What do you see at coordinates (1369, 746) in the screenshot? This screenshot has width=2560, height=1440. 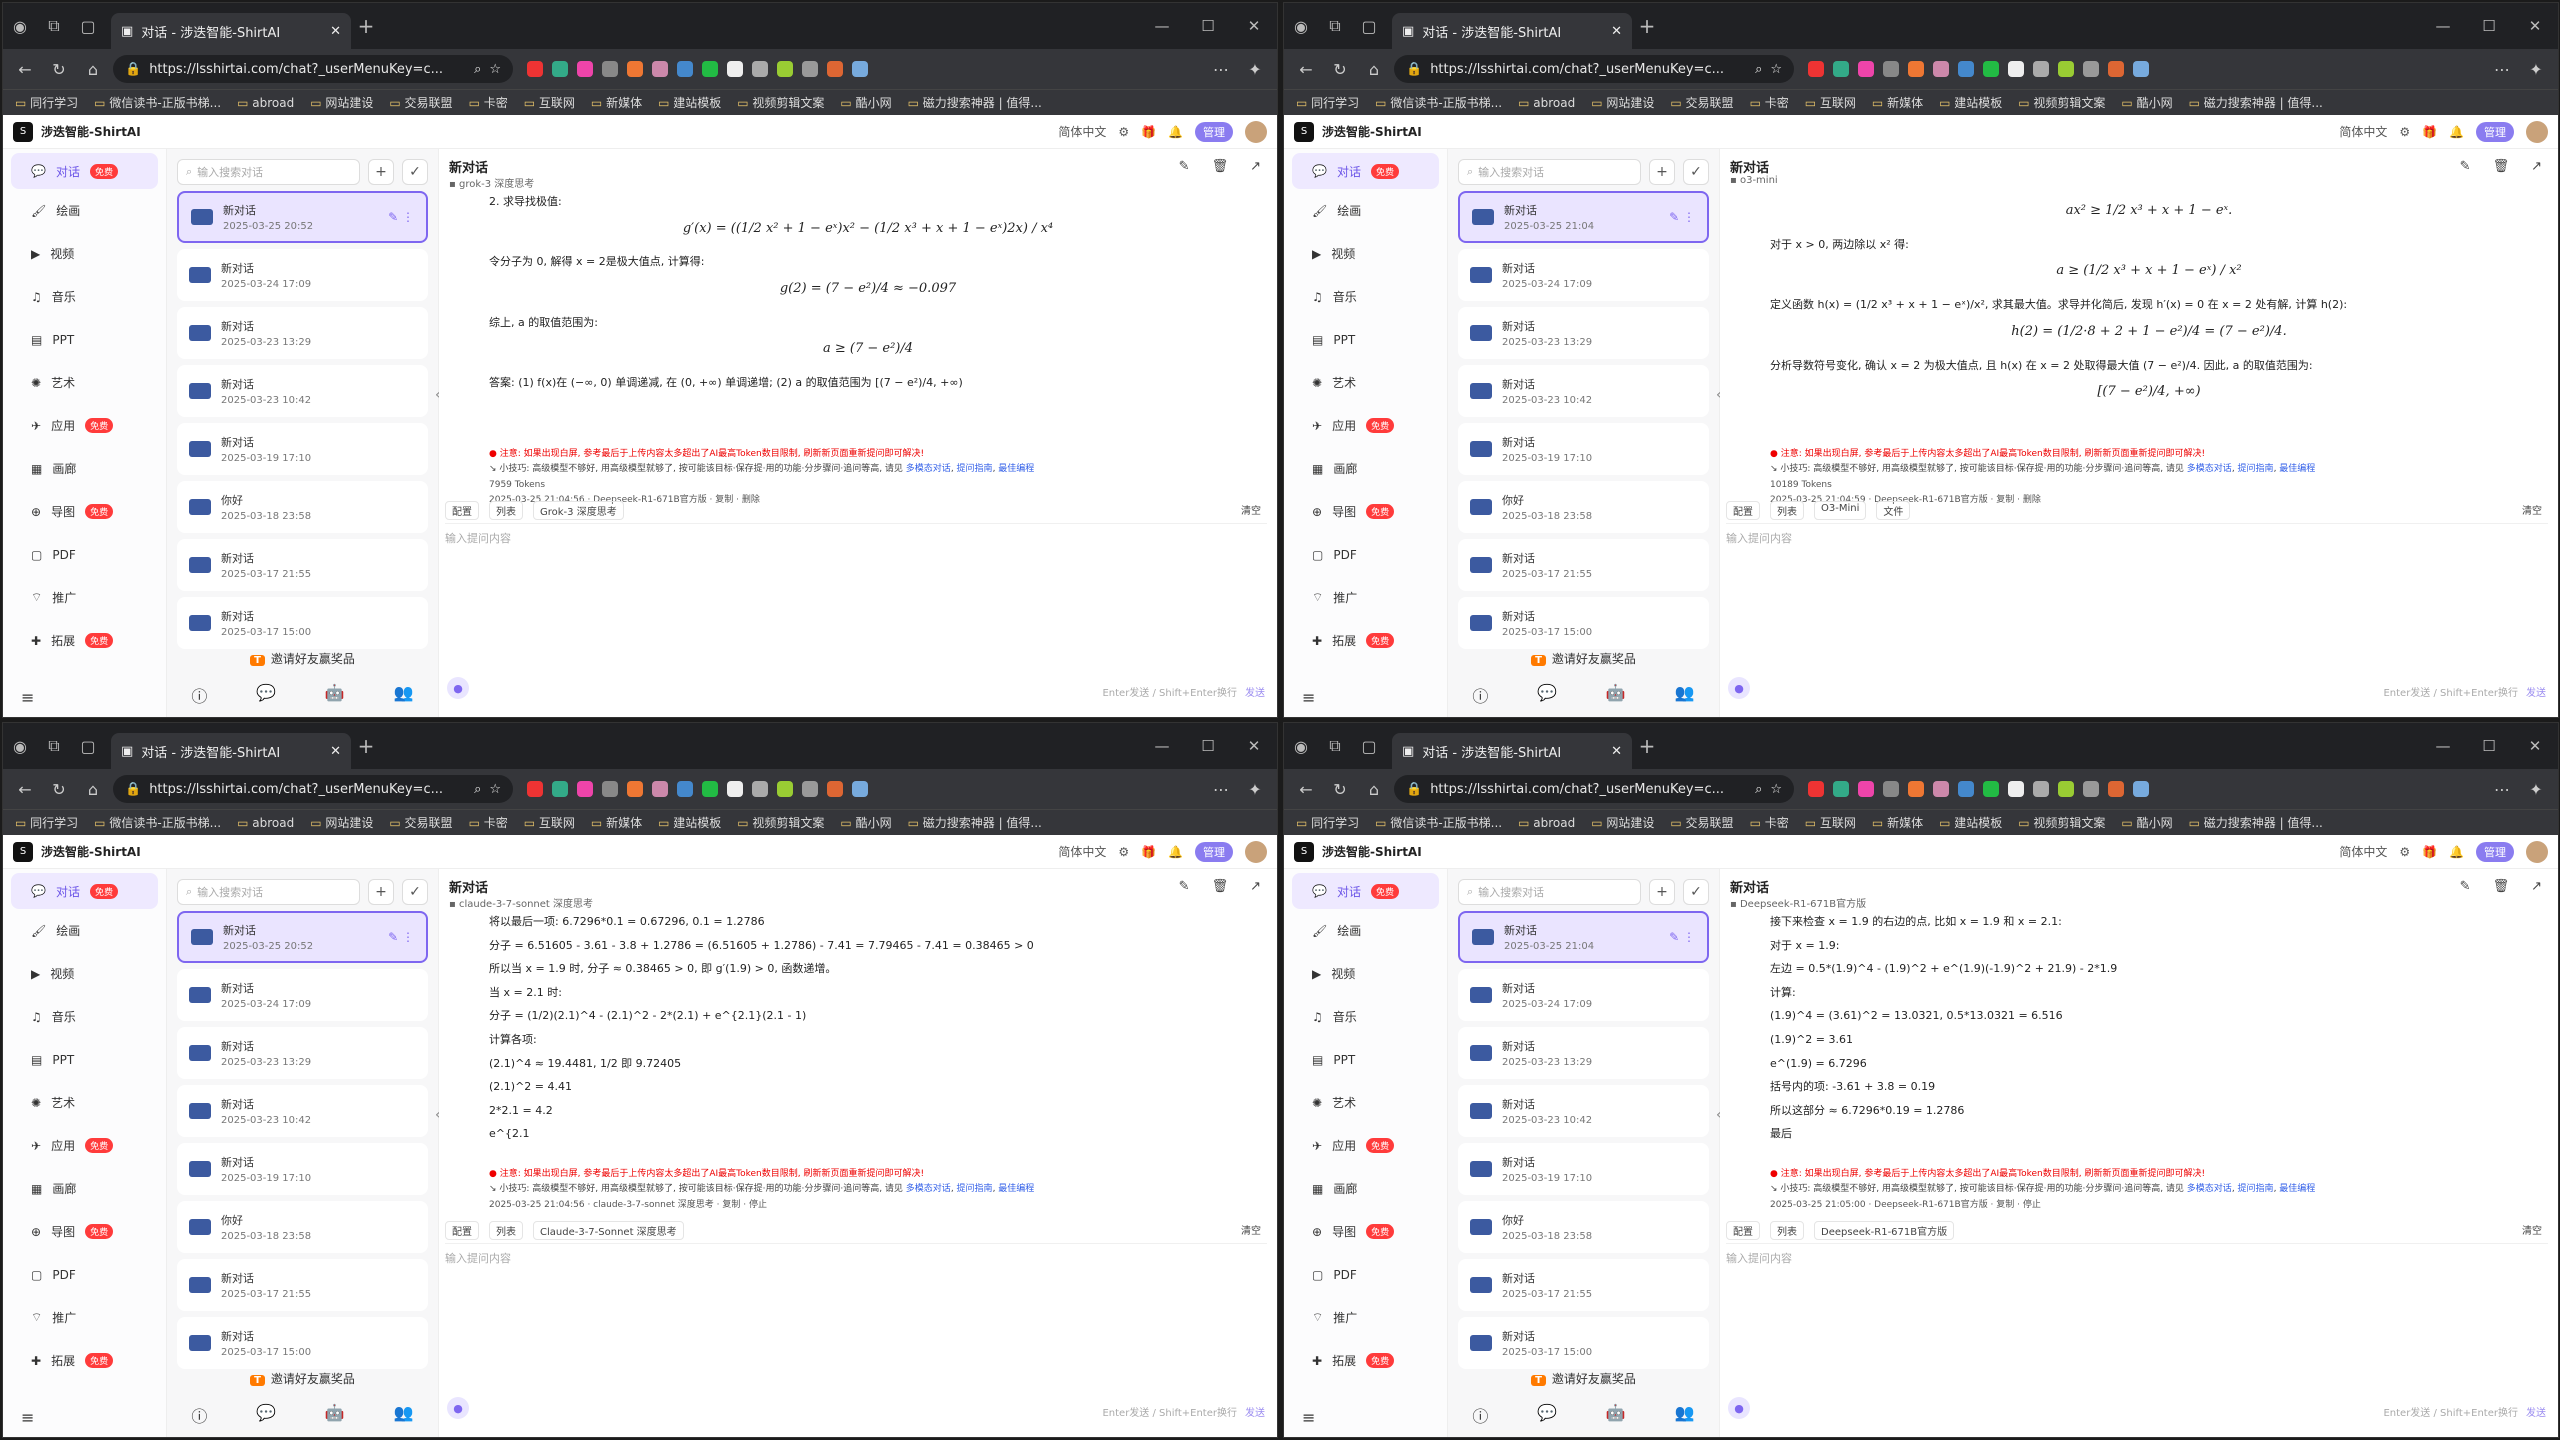 I see `tab-actions-icon: ▢` at bounding box center [1369, 746].